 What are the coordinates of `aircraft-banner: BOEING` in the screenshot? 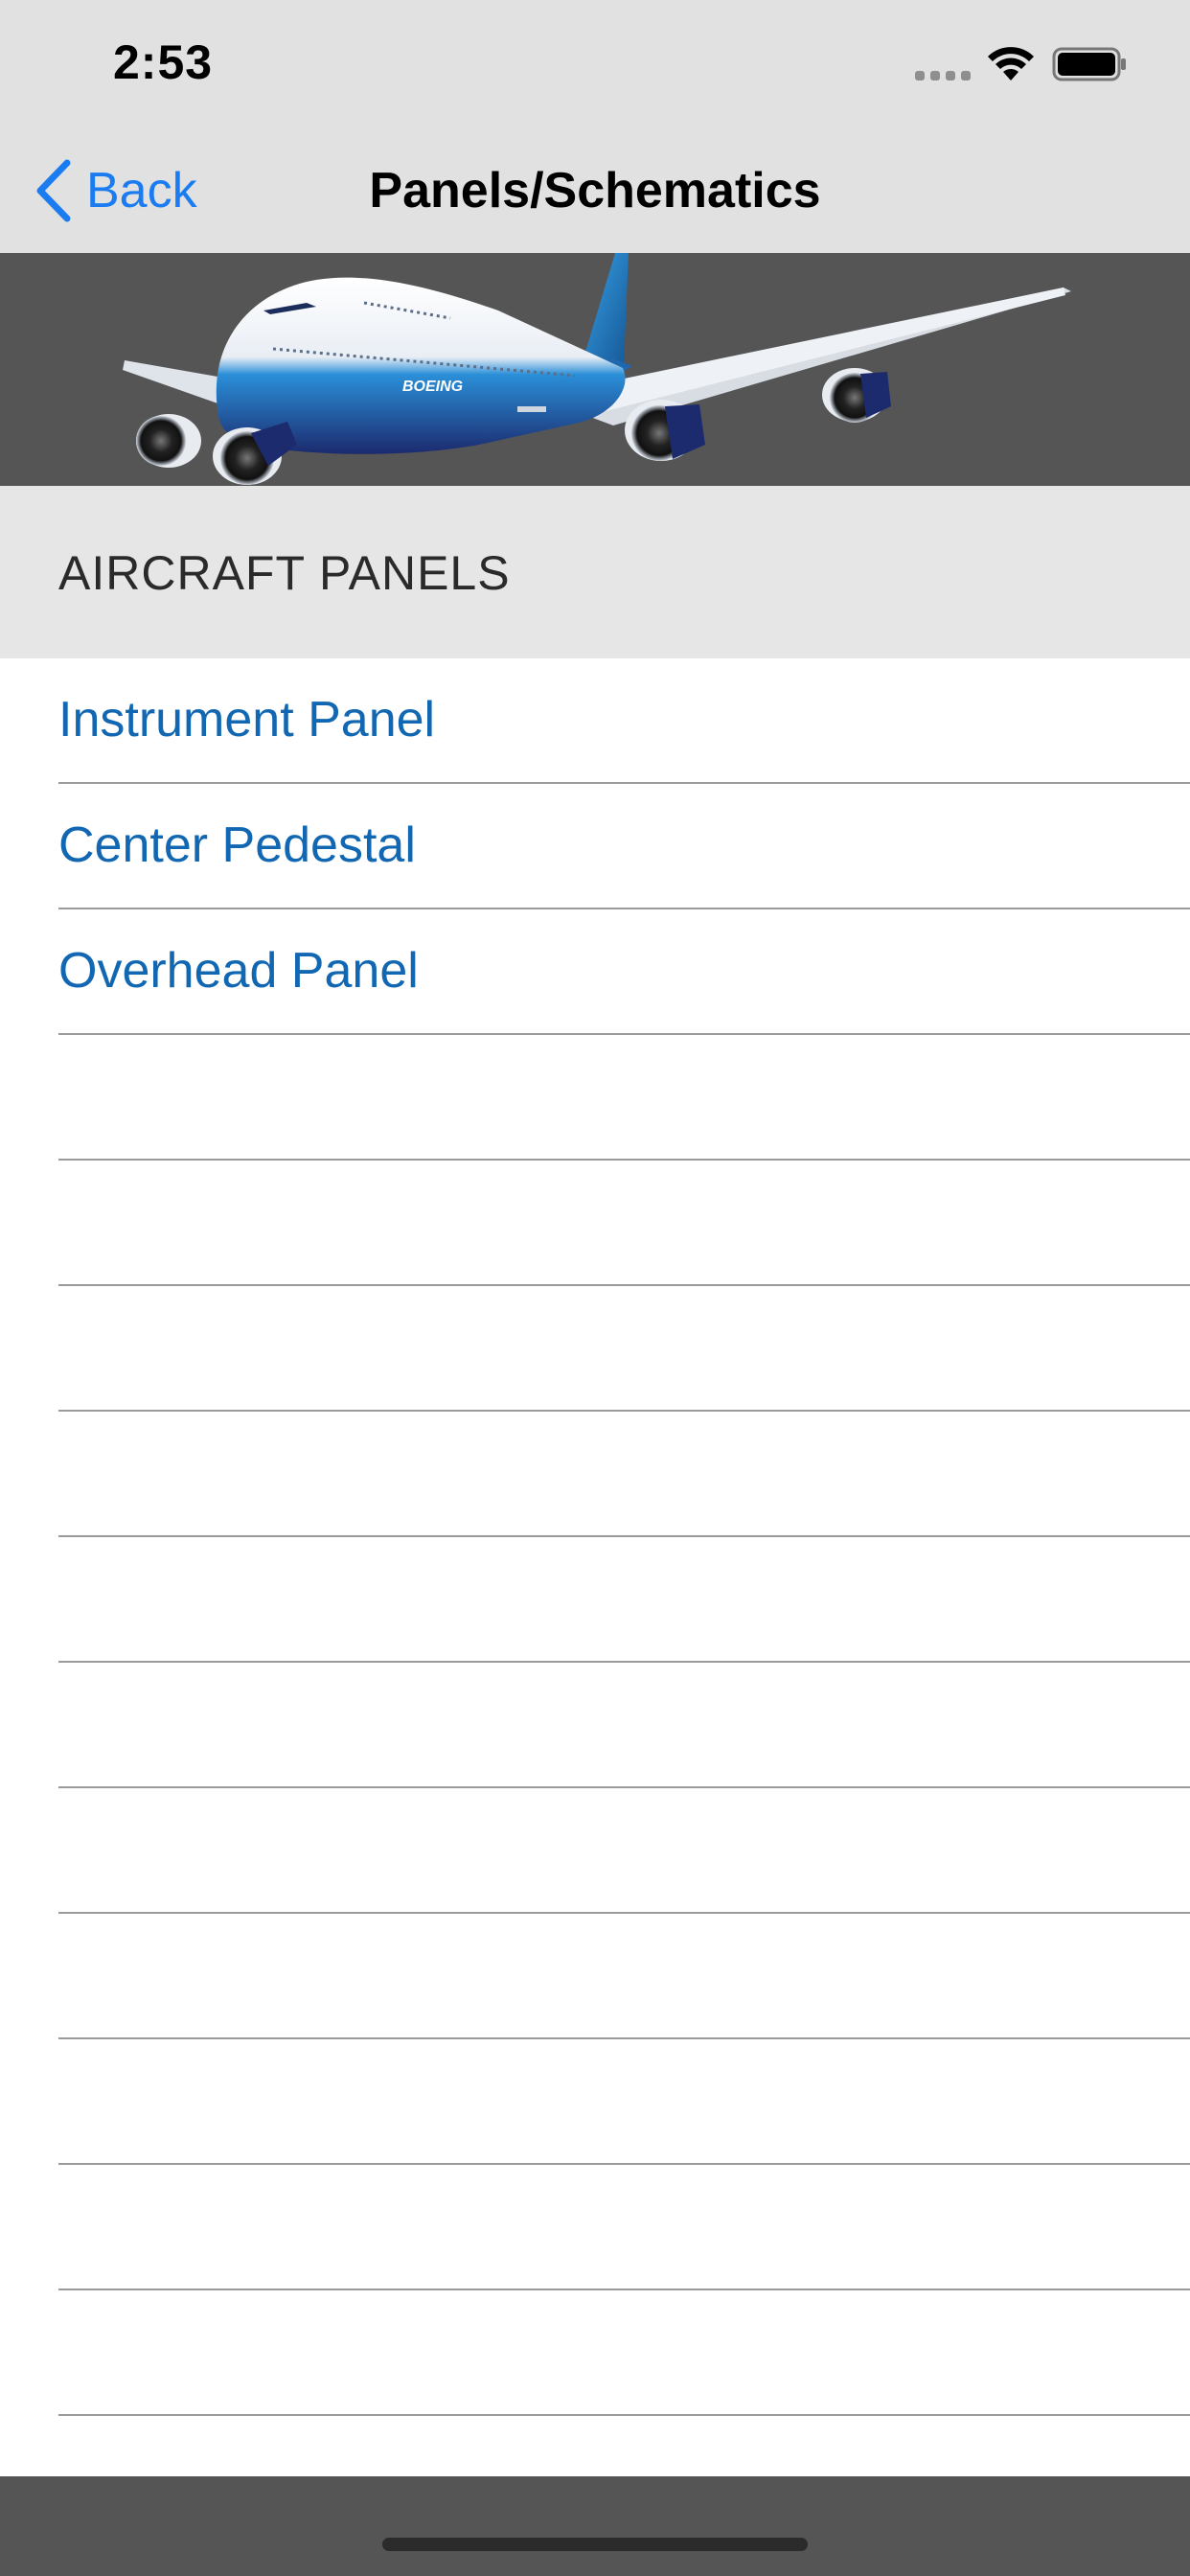 It's located at (595, 369).